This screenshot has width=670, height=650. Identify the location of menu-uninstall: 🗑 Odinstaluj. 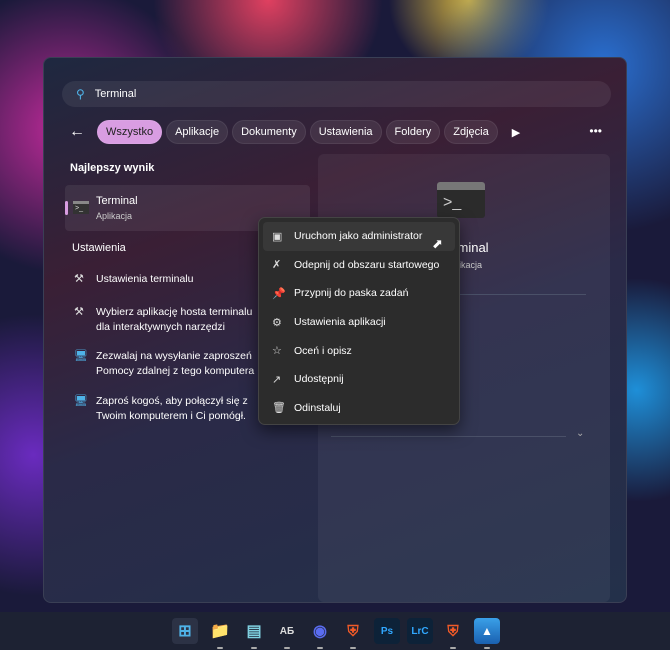
(359, 408).